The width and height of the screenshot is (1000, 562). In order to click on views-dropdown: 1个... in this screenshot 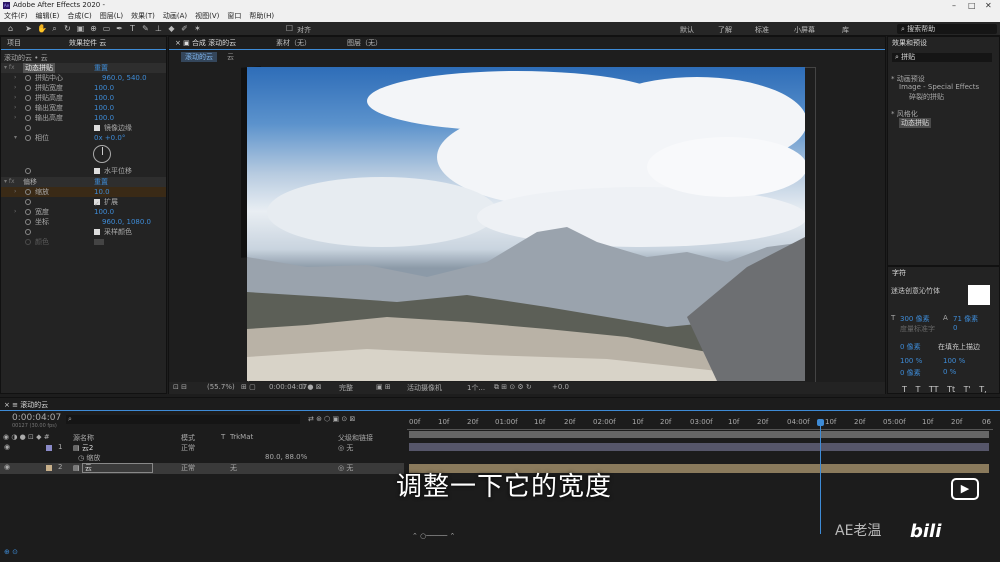, I will do `click(476, 388)`.